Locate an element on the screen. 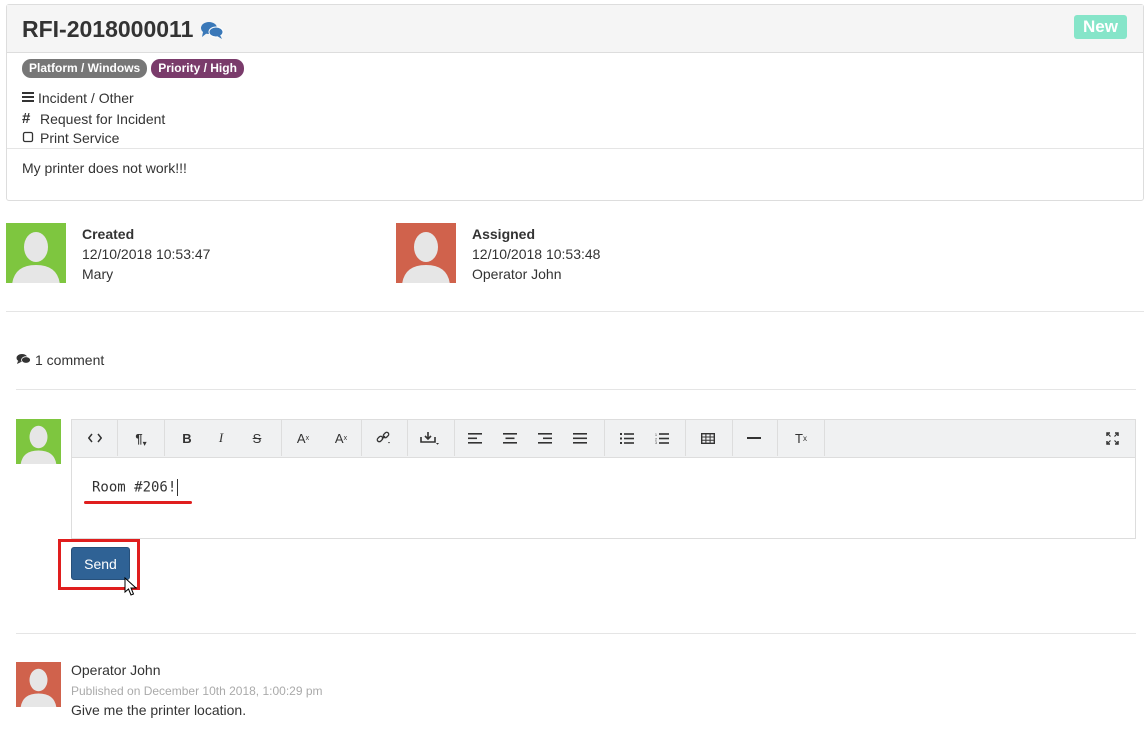  subscript-icon: Ax is located at coordinates (341, 438).